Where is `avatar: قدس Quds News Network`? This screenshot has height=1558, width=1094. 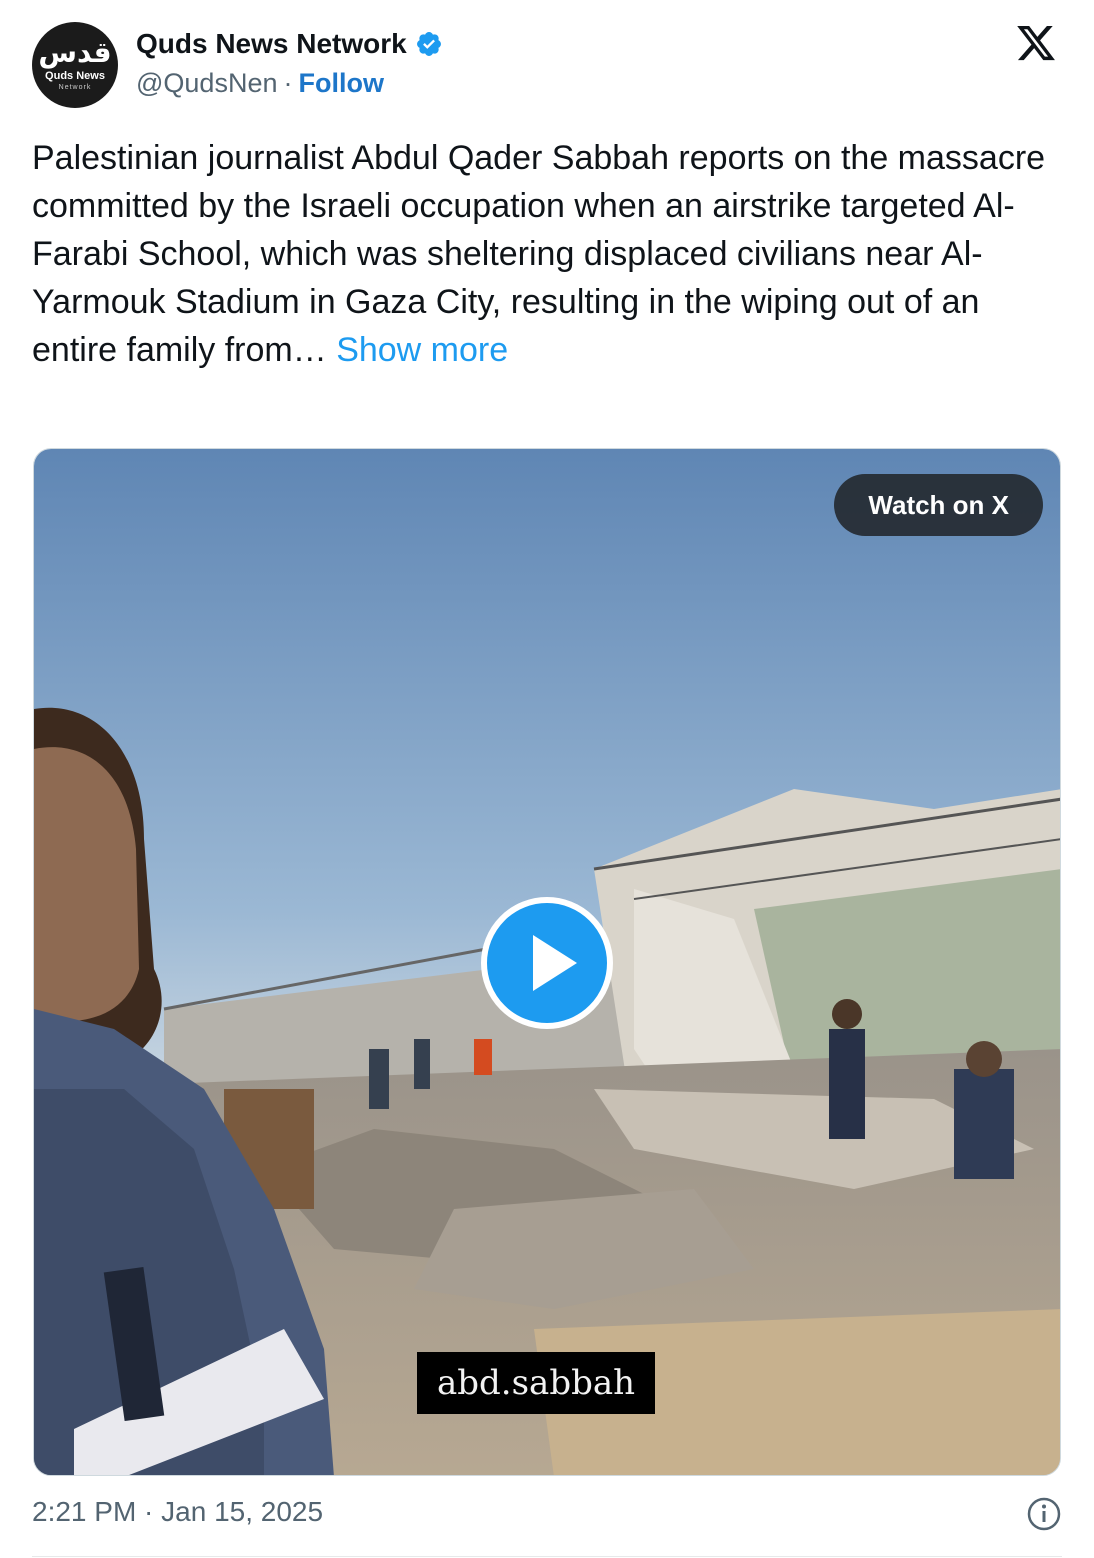
avatar: قدس Quds News Network is located at coordinates (75, 65).